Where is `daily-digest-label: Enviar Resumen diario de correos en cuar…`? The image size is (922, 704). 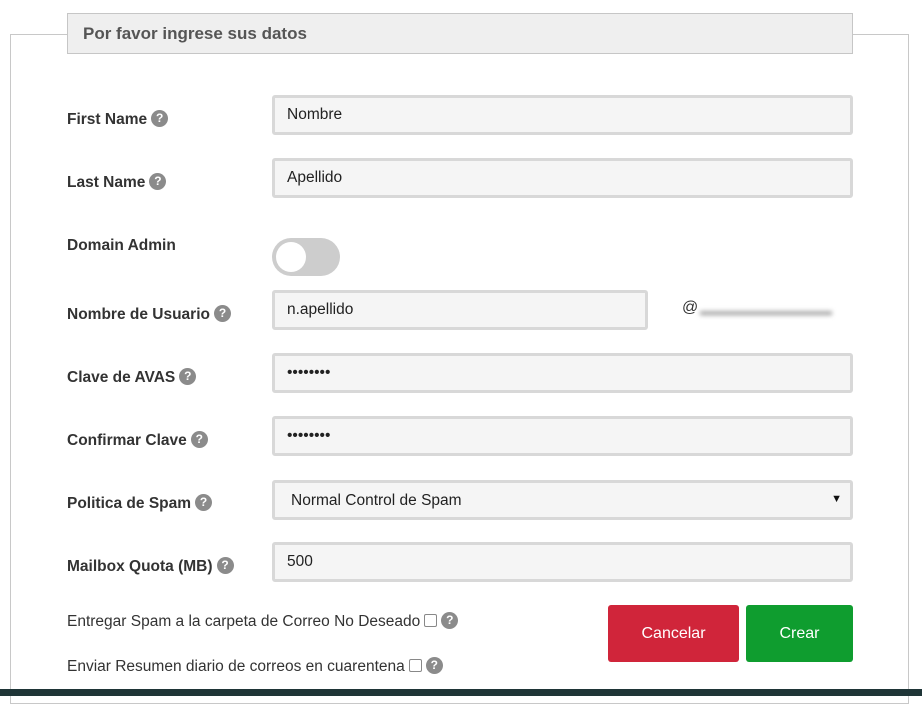
daily-digest-label: Enviar Resumen diario de correos en cuar… is located at coordinates (236, 666).